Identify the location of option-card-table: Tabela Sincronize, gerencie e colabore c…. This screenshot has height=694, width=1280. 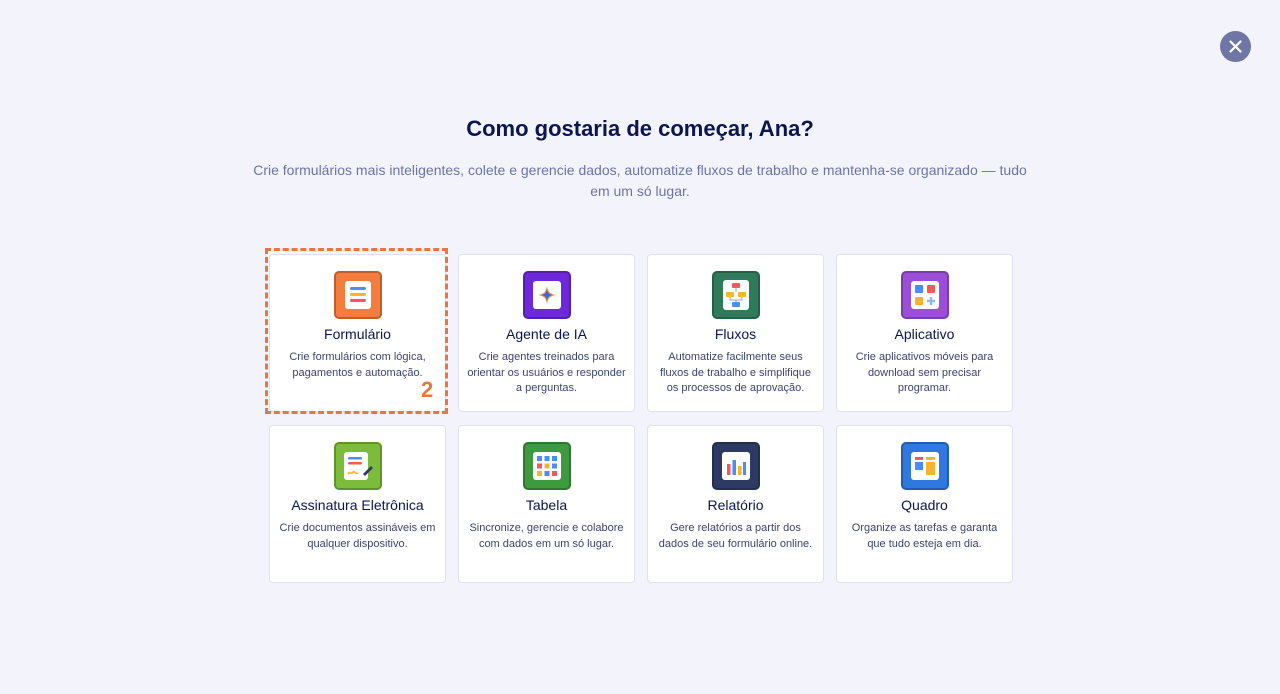
(546, 504).